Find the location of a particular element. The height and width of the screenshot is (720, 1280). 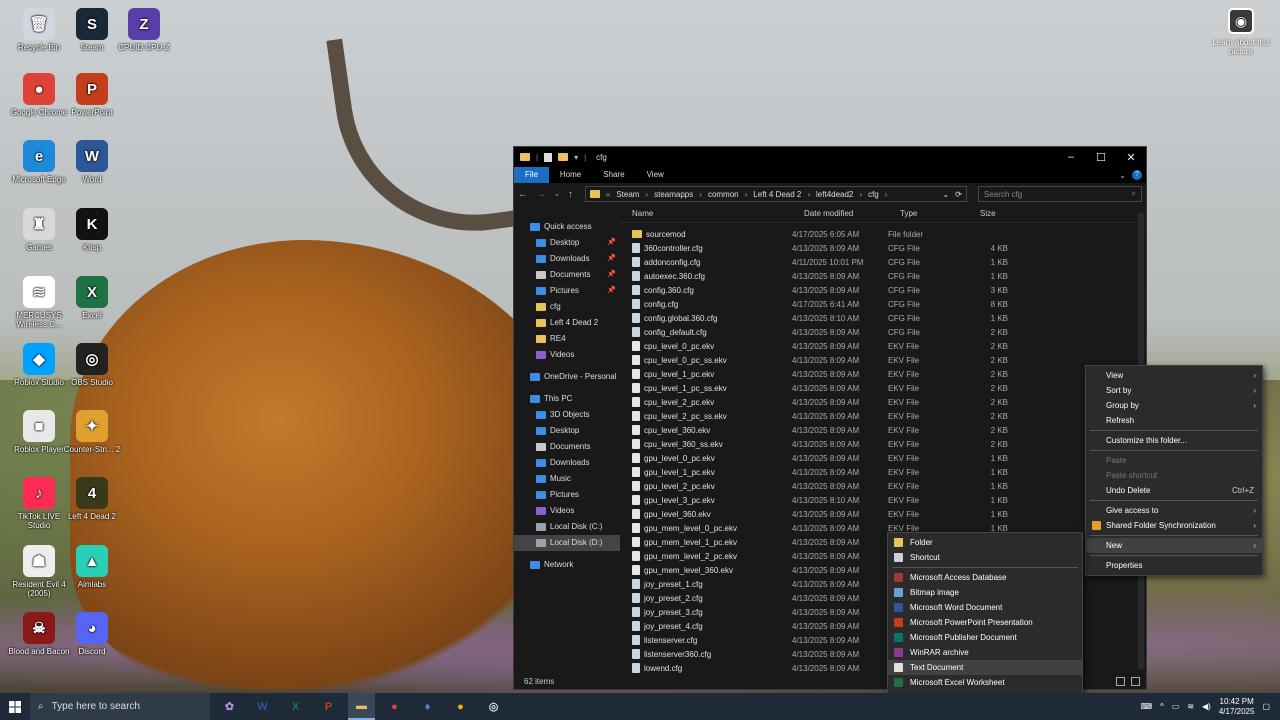

wifi-icon: ≋ is located at coordinates (1190, 706).